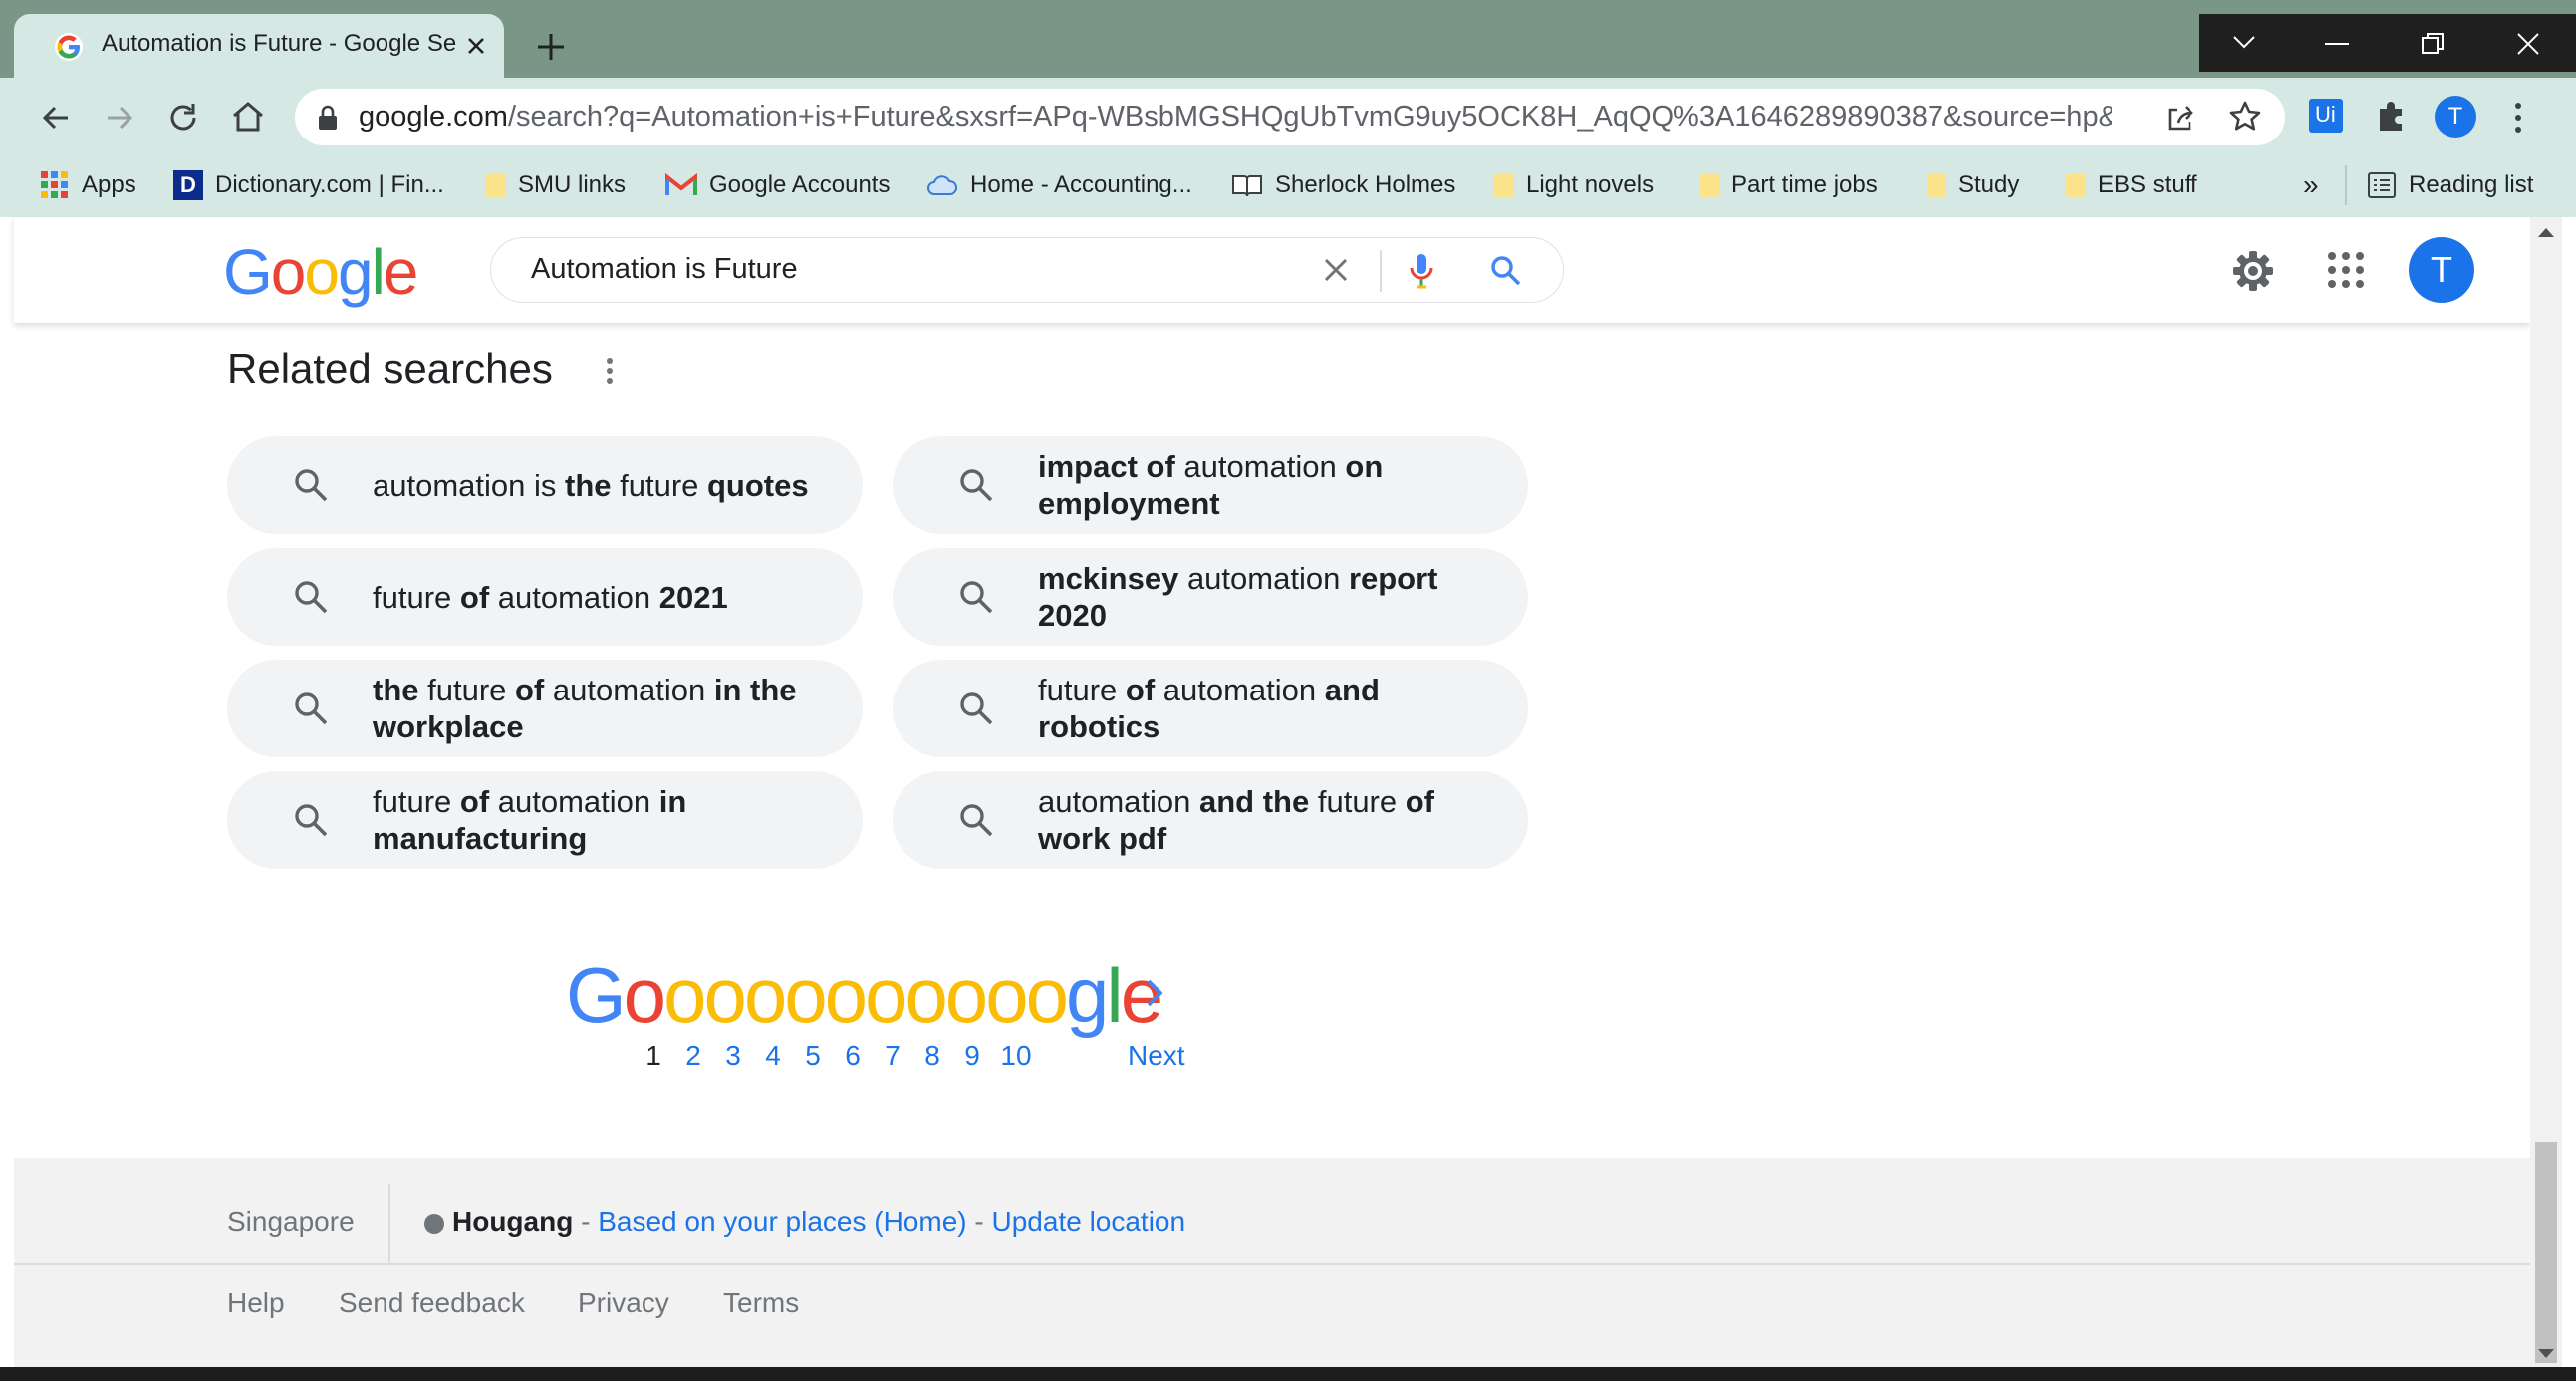  I want to click on footer-terms-link: Terms, so click(761, 1303).